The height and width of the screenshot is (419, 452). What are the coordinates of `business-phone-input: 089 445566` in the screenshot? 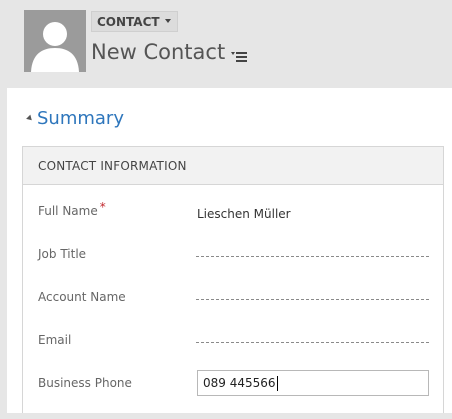 It's located at (313, 383).